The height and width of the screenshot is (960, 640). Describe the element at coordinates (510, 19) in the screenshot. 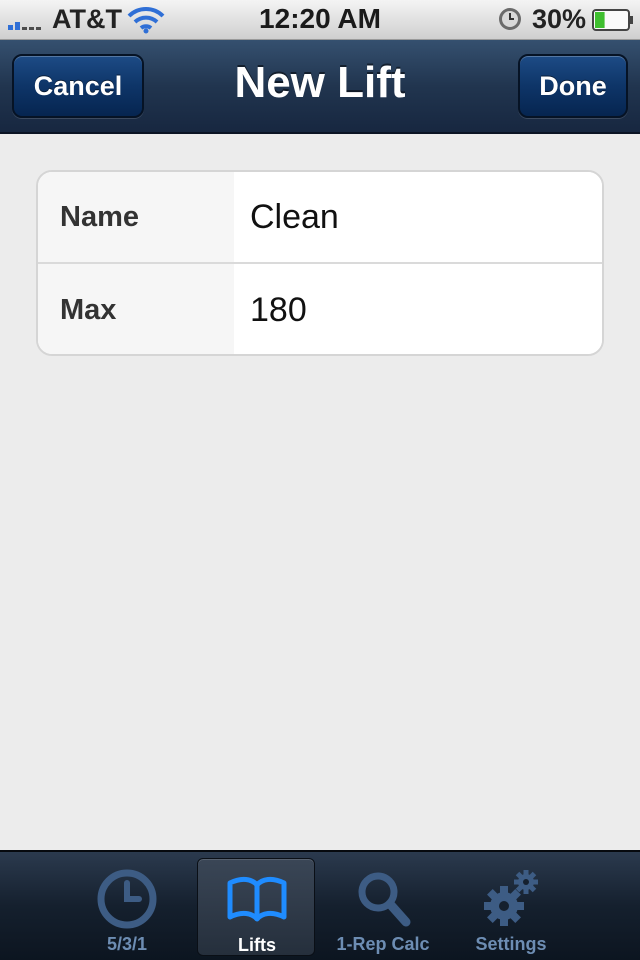

I see `alarm-icon` at that location.